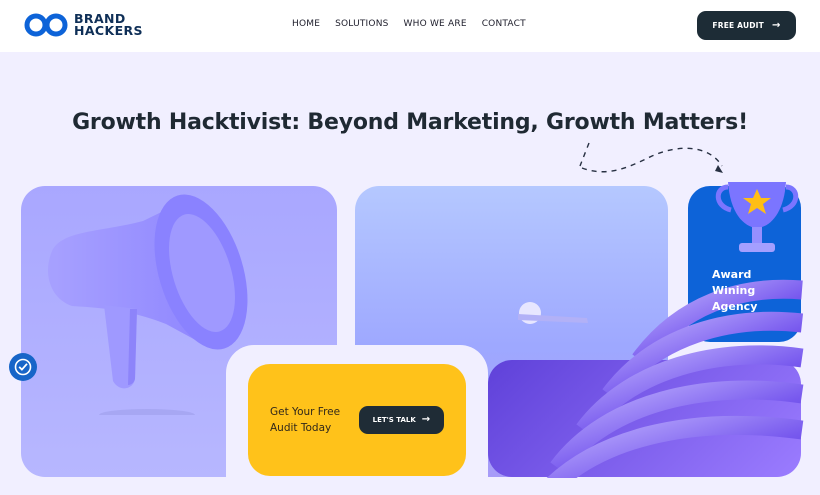 Image resolution: width=820 pixels, height=495 pixels. Describe the element at coordinates (735, 290) in the screenshot. I see `award-text: Award Wining Agency` at that location.